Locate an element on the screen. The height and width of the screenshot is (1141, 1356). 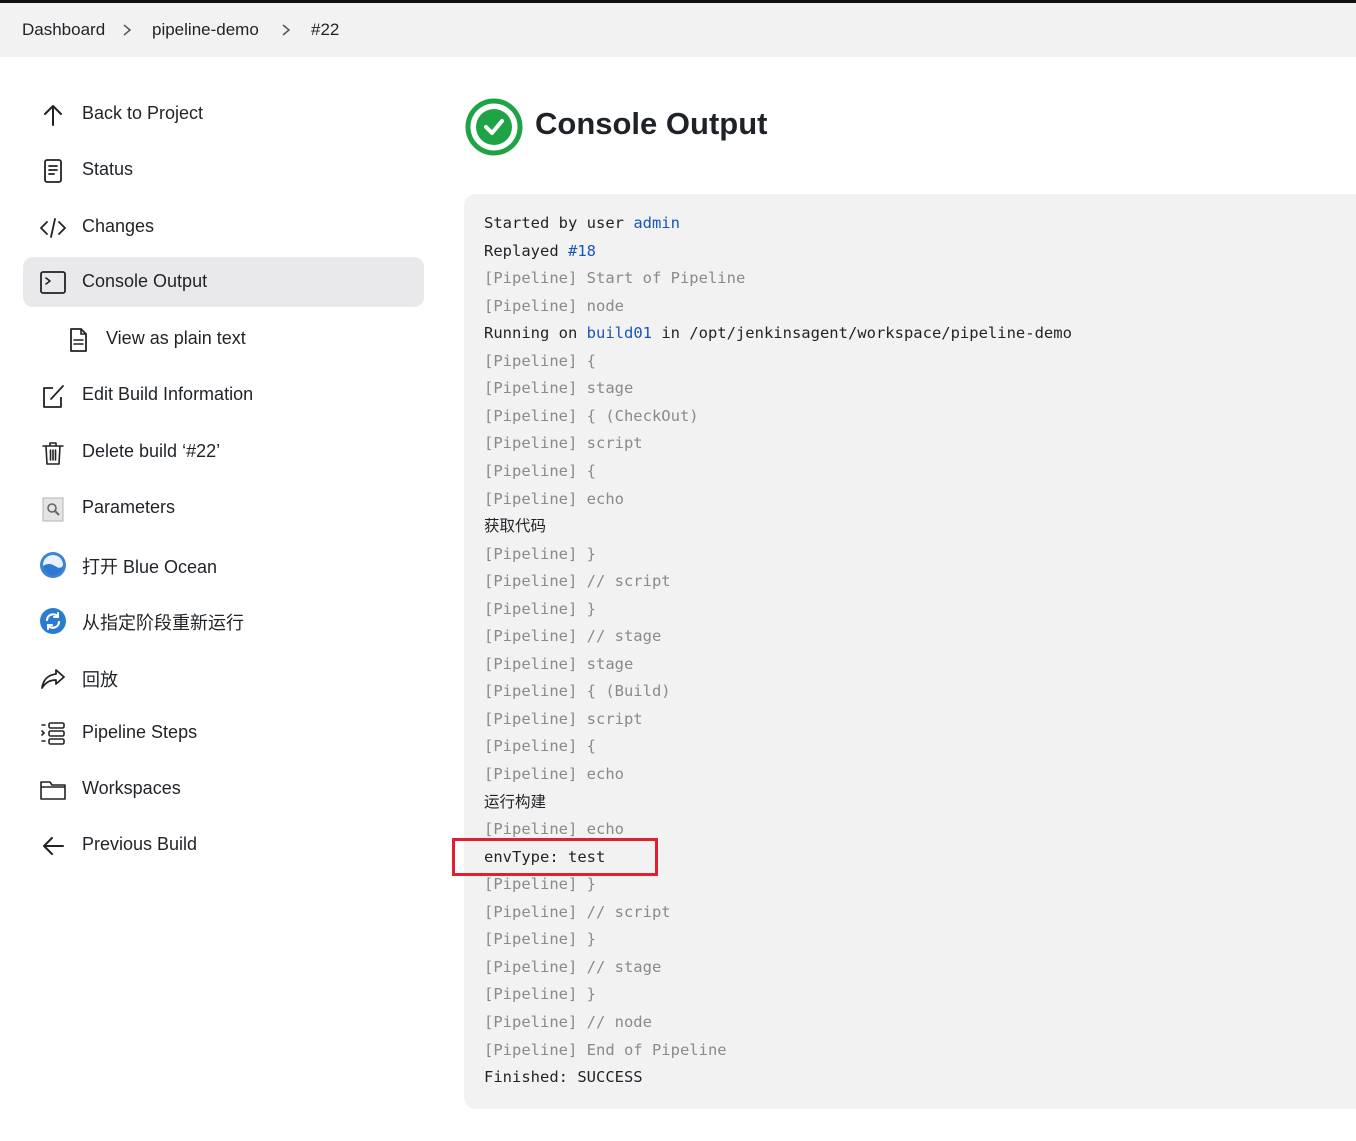
console-line: [Pipeline] { (CheckOut) is located at coordinates (591, 416).